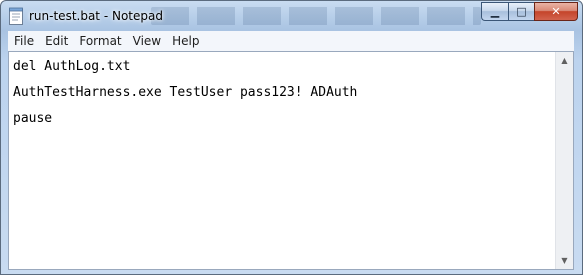  I want to click on background-taskbar-ghost, so click(316, 16).